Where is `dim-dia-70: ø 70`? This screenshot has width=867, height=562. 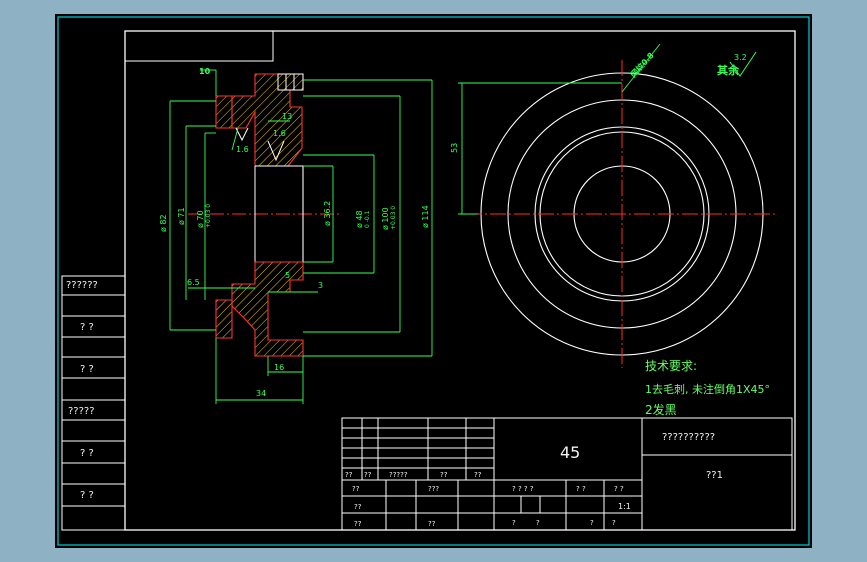
dim-dia-70: ø 70 is located at coordinates (200, 219).